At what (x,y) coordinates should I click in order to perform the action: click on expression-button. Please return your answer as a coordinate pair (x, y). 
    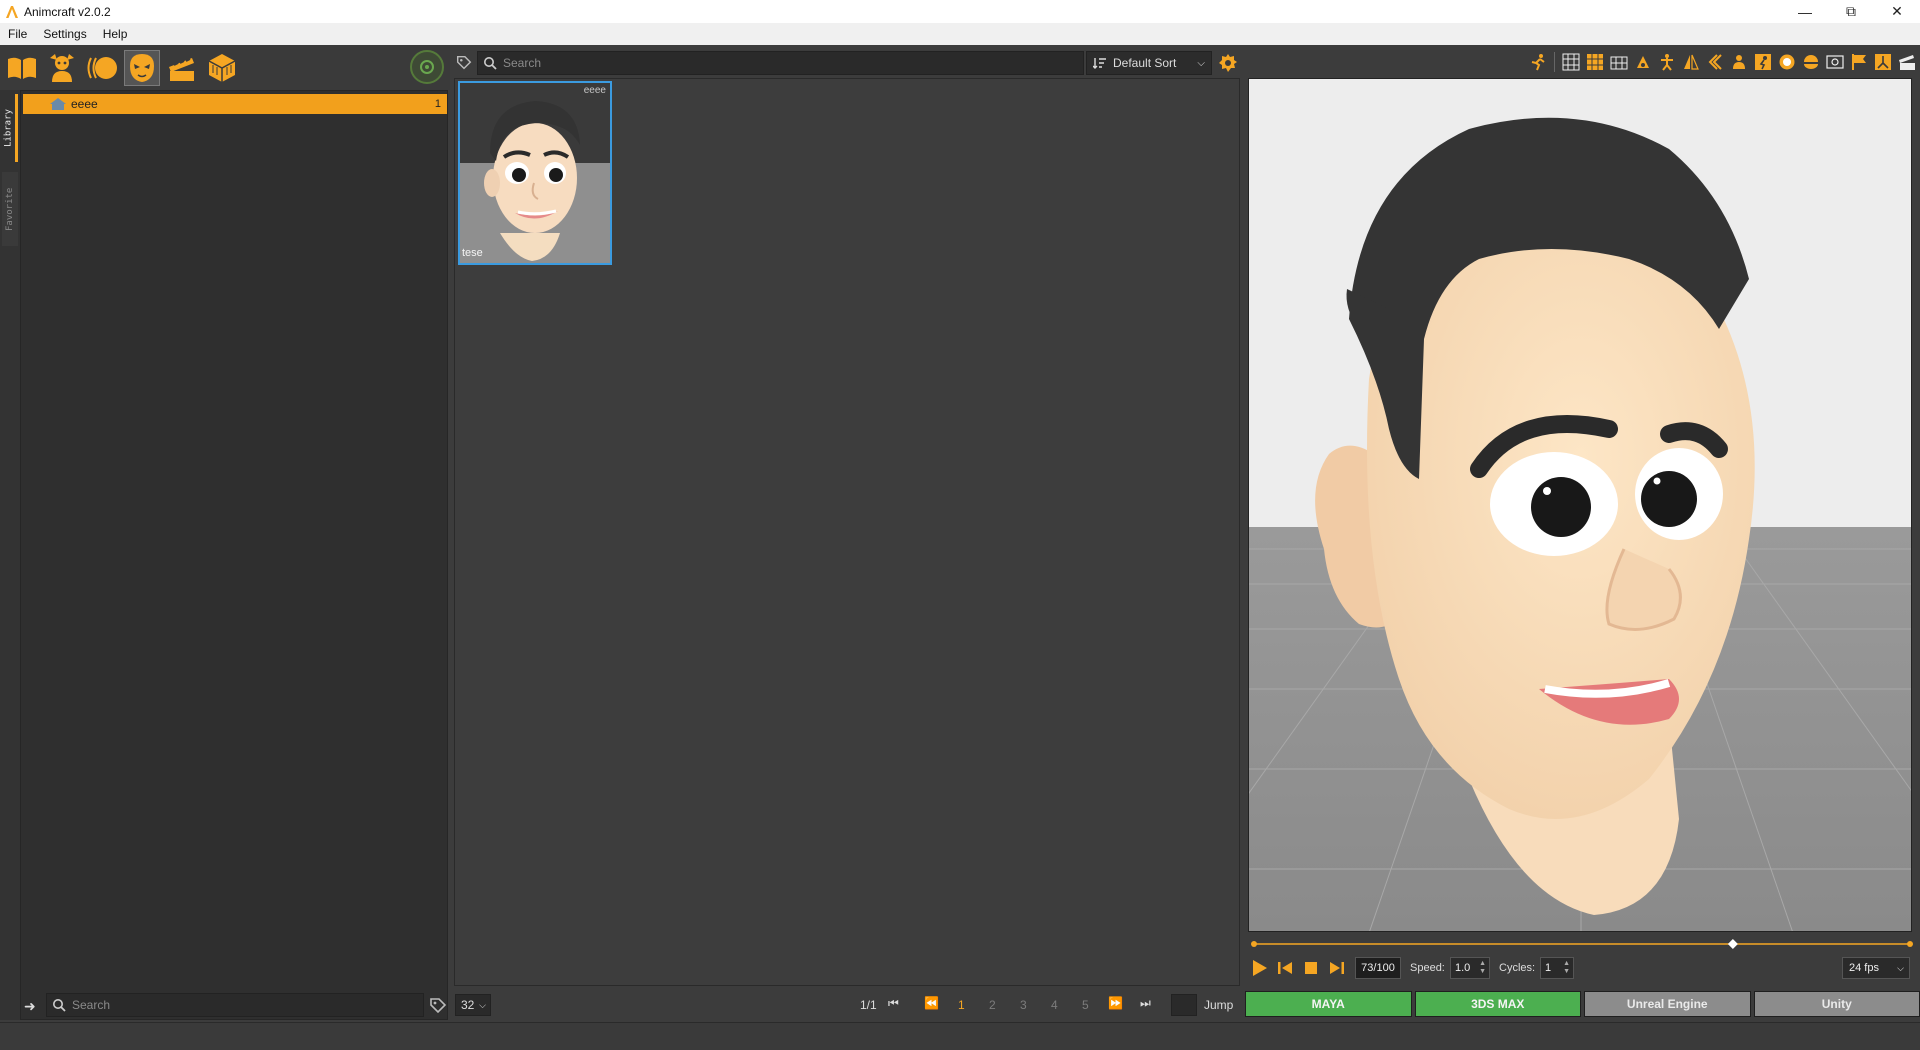
    Looking at the image, I should click on (102, 68).